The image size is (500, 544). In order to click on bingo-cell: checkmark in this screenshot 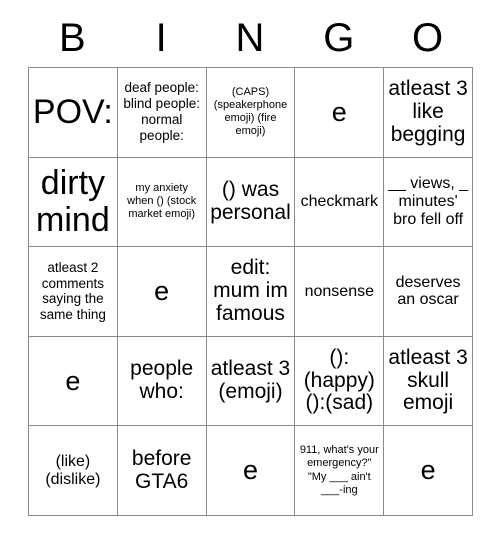, I will do `click(339, 202)`.